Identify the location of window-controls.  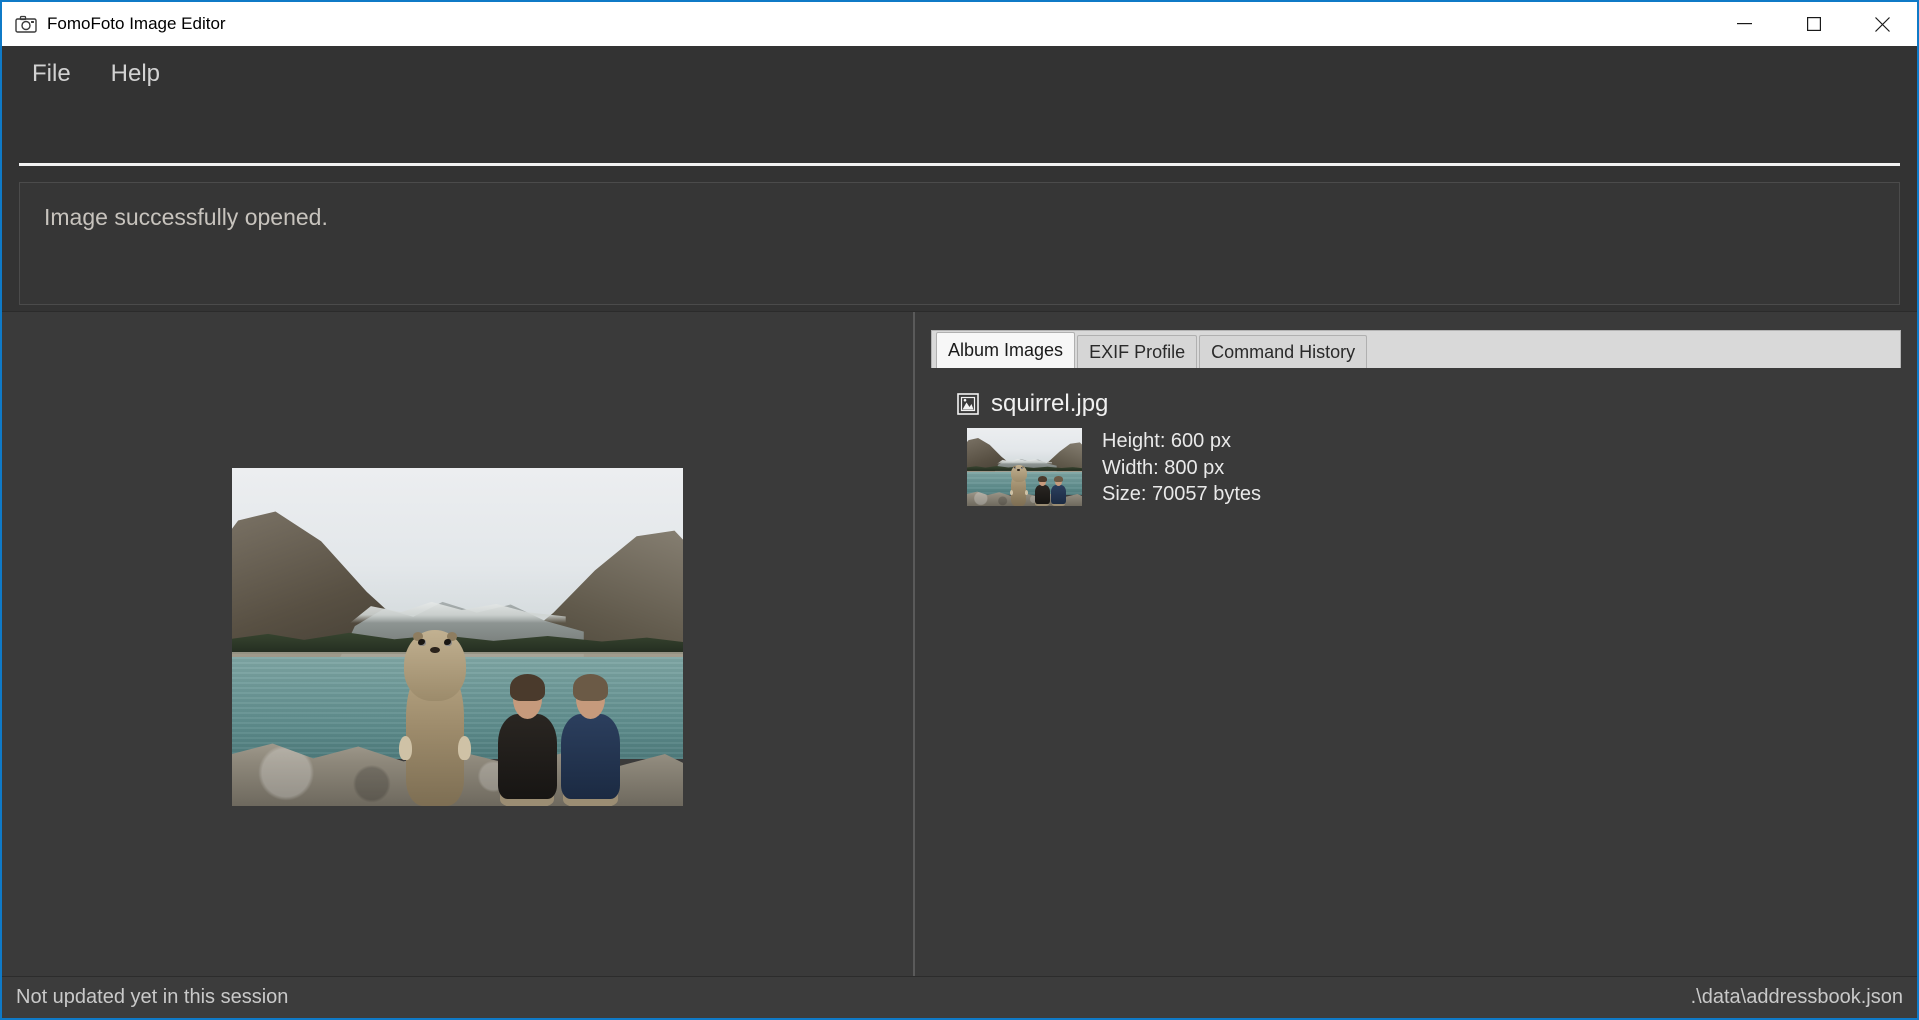
(1813, 24).